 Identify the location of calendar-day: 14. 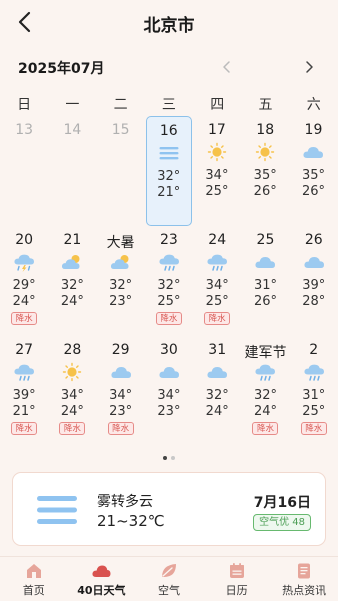
(72, 171).